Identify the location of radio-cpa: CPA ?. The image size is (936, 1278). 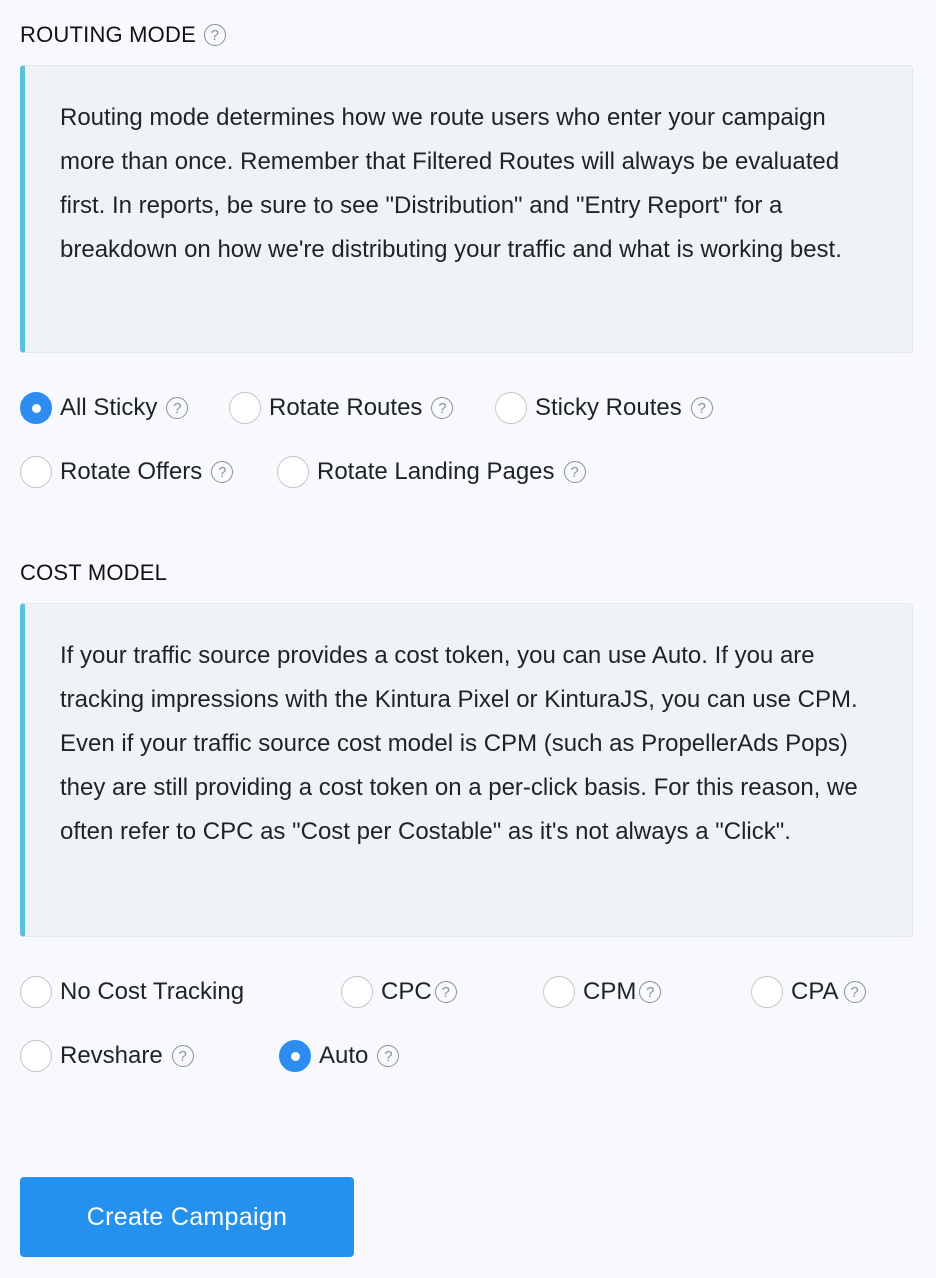
(808, 992).